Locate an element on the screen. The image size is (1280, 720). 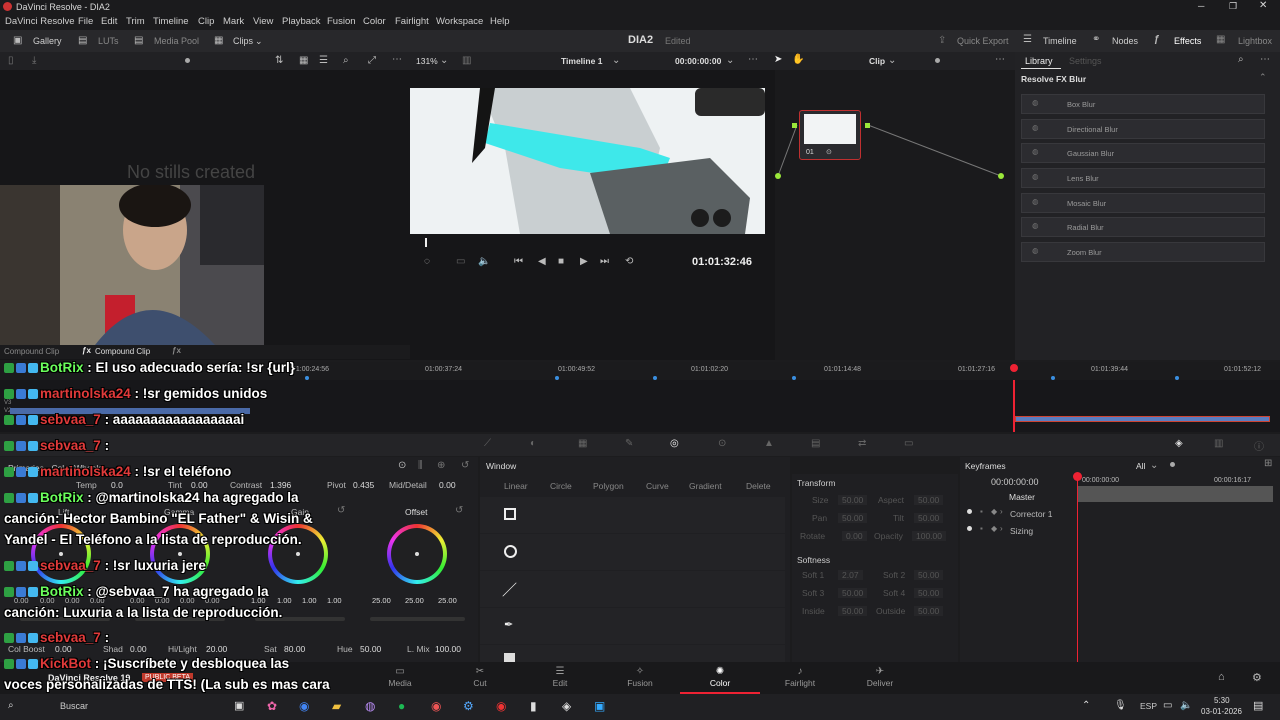
layout-icon: ▥ is located at coordinates (466, 60).